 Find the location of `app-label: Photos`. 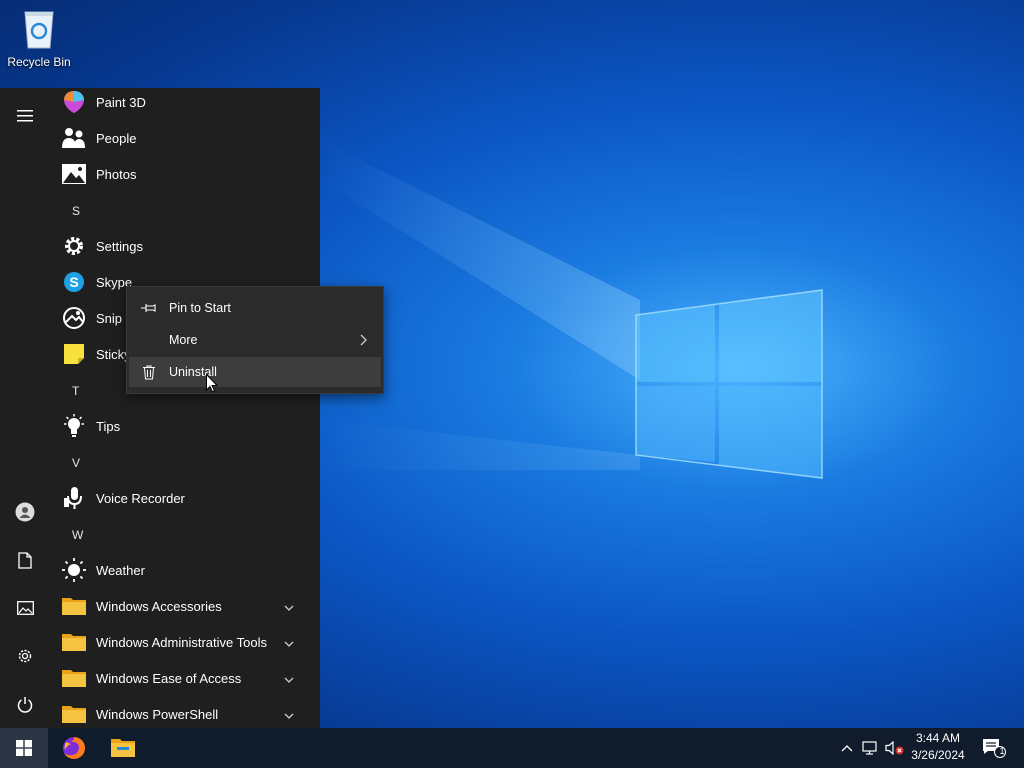

app-label: Photos is located at coordinates (116, 174).